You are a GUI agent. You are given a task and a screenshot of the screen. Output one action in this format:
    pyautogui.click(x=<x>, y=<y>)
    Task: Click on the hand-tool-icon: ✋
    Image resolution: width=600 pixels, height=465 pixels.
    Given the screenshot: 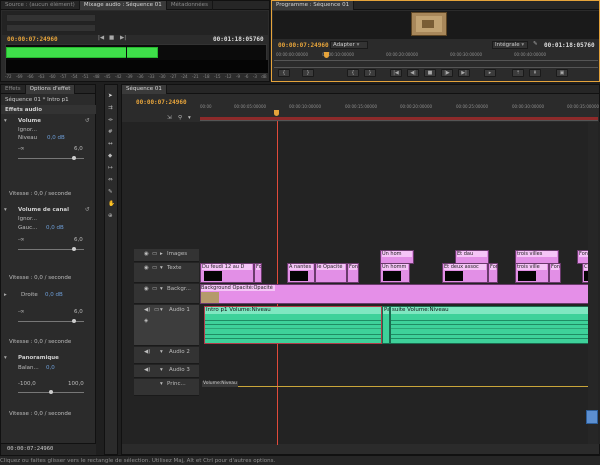 What is the action you would take?
    pyautogui.click(x=111, y=204)
    